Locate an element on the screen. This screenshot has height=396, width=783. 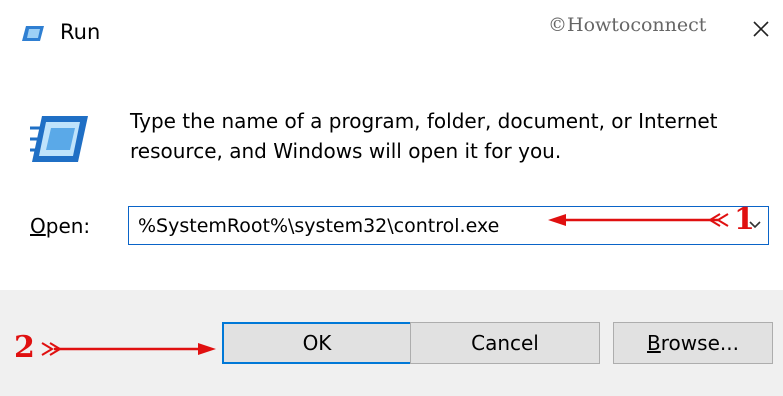
window-title: Run is located at coordinates (80, 32).